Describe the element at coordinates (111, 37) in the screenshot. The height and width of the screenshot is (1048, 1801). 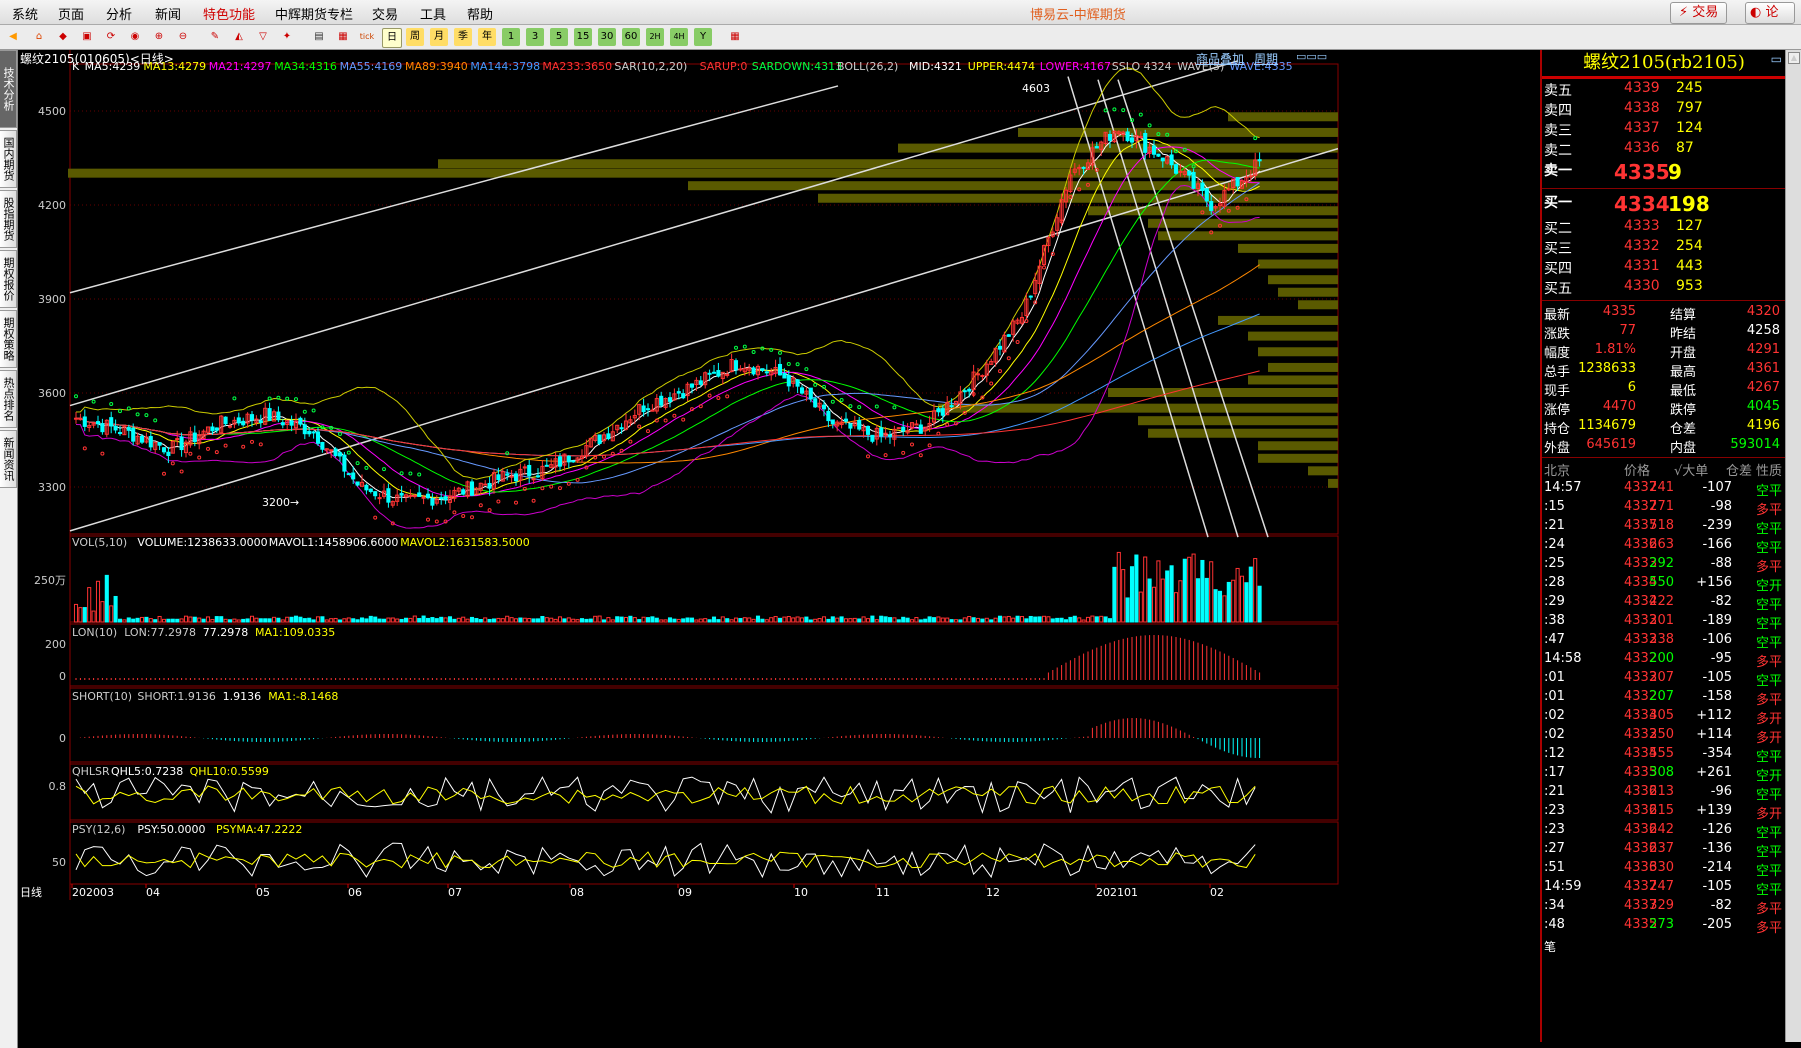
I see `refresh-icon: ⟳` at that location.